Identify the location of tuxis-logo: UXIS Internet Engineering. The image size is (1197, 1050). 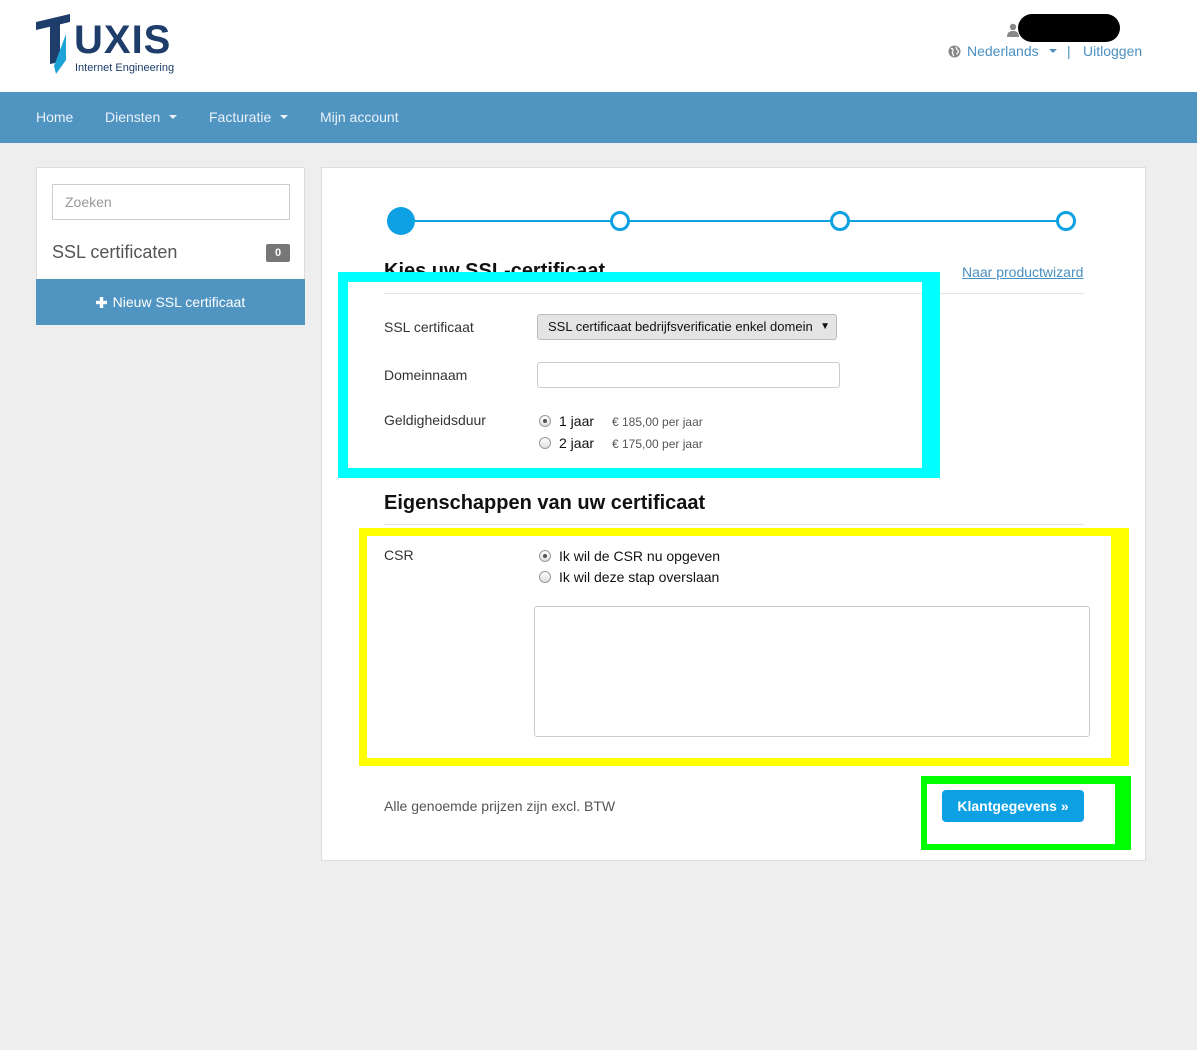
(106, 46).